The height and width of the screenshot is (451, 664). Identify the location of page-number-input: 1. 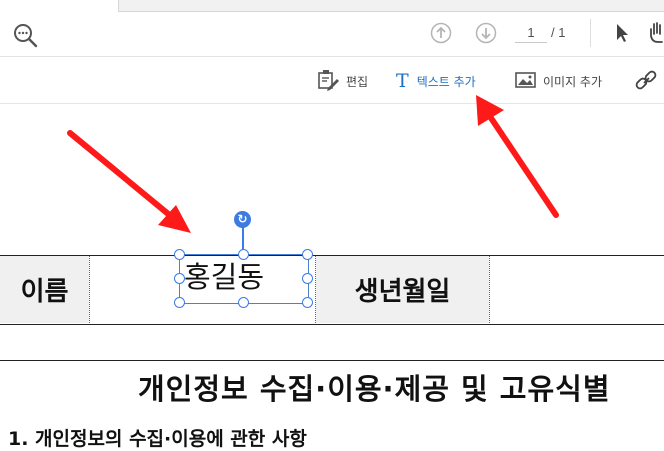
(531, 33).